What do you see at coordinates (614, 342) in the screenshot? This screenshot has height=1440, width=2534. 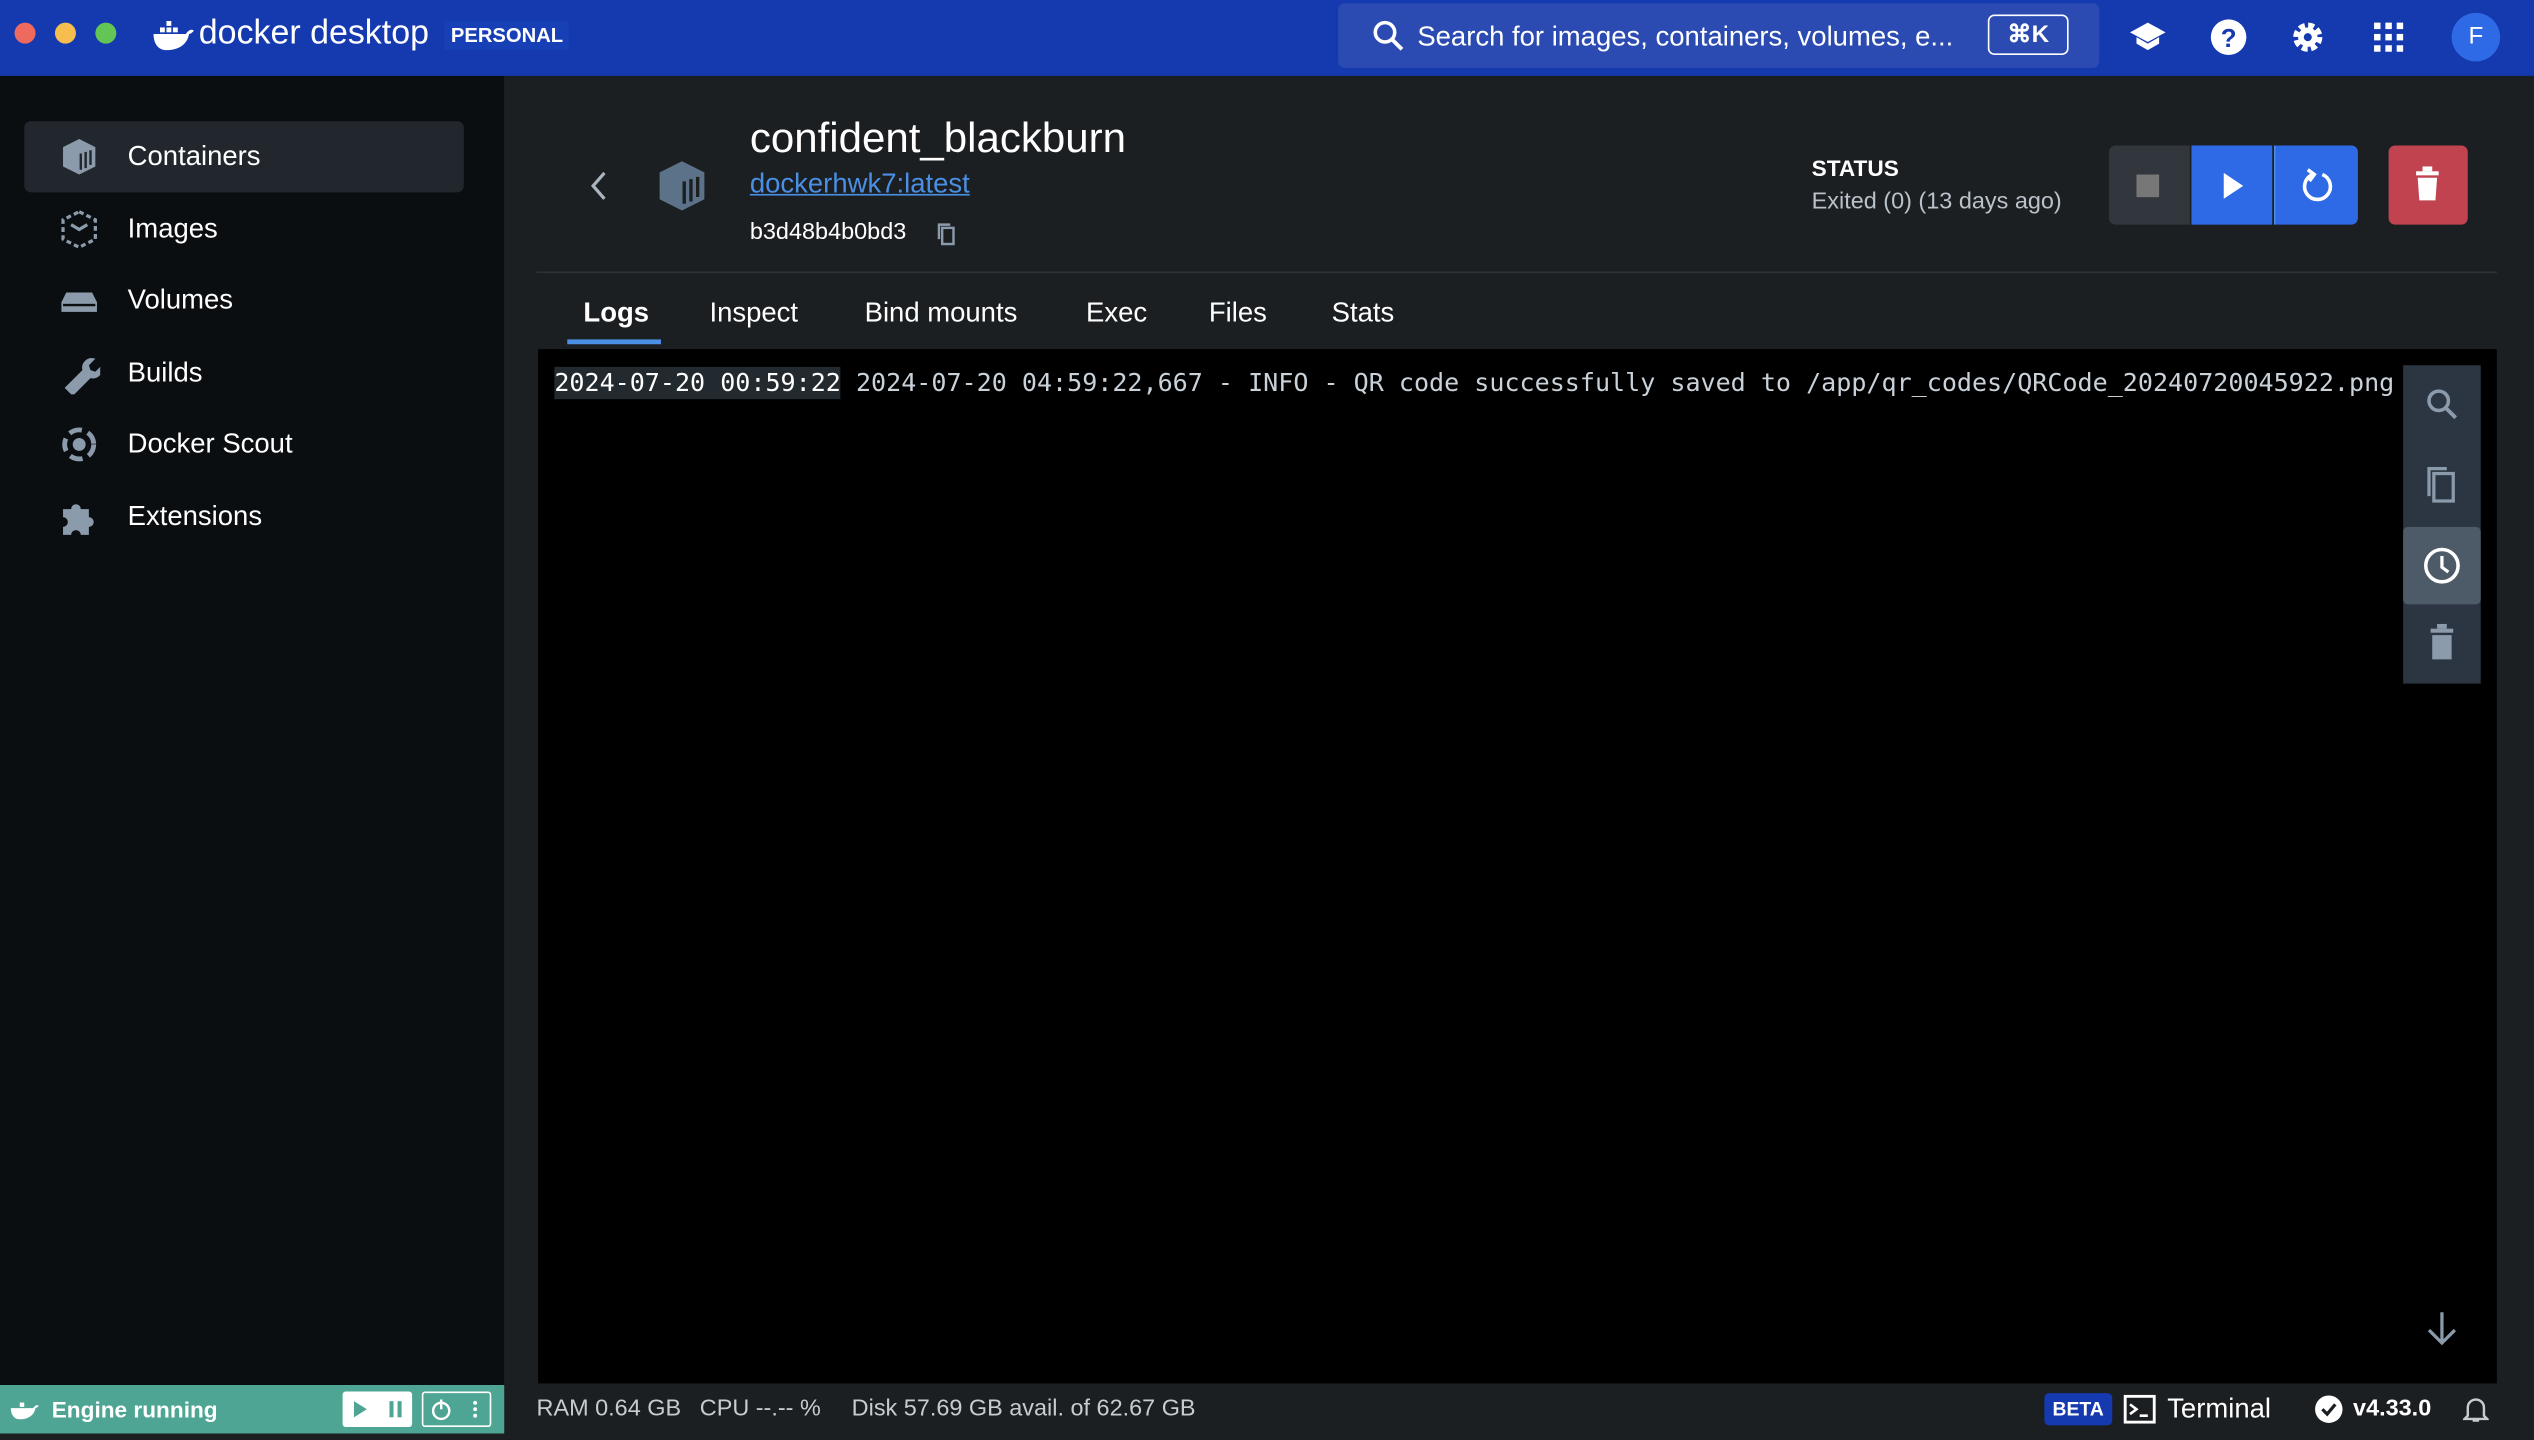 I see `active-tab-indicator` at bounding box center [614, 342].